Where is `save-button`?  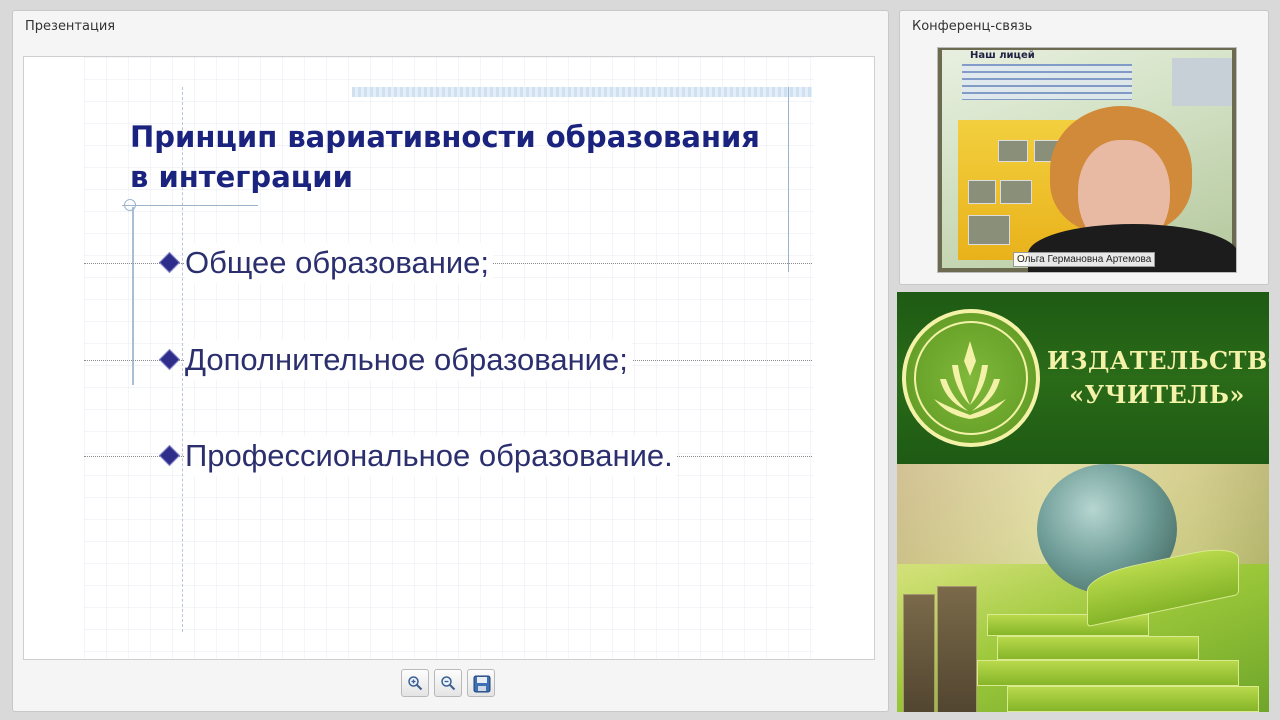
save-button is located at coordinates (481, 683).